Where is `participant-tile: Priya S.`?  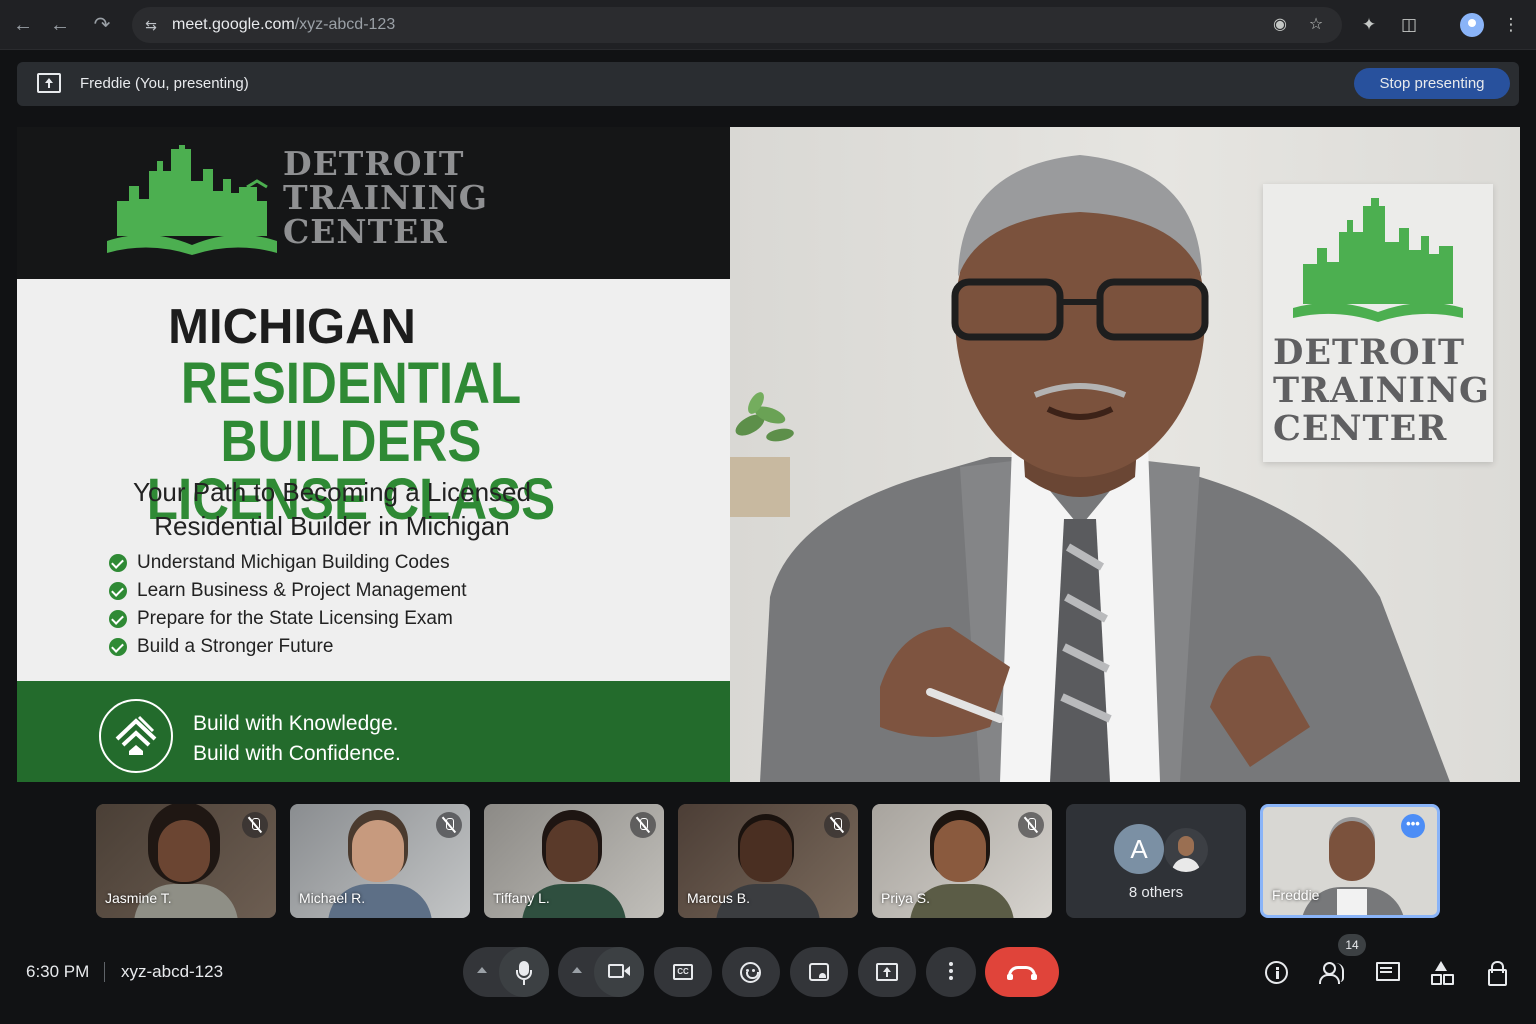 participant-tile: Priya S. is located at coordinates (962, 861).